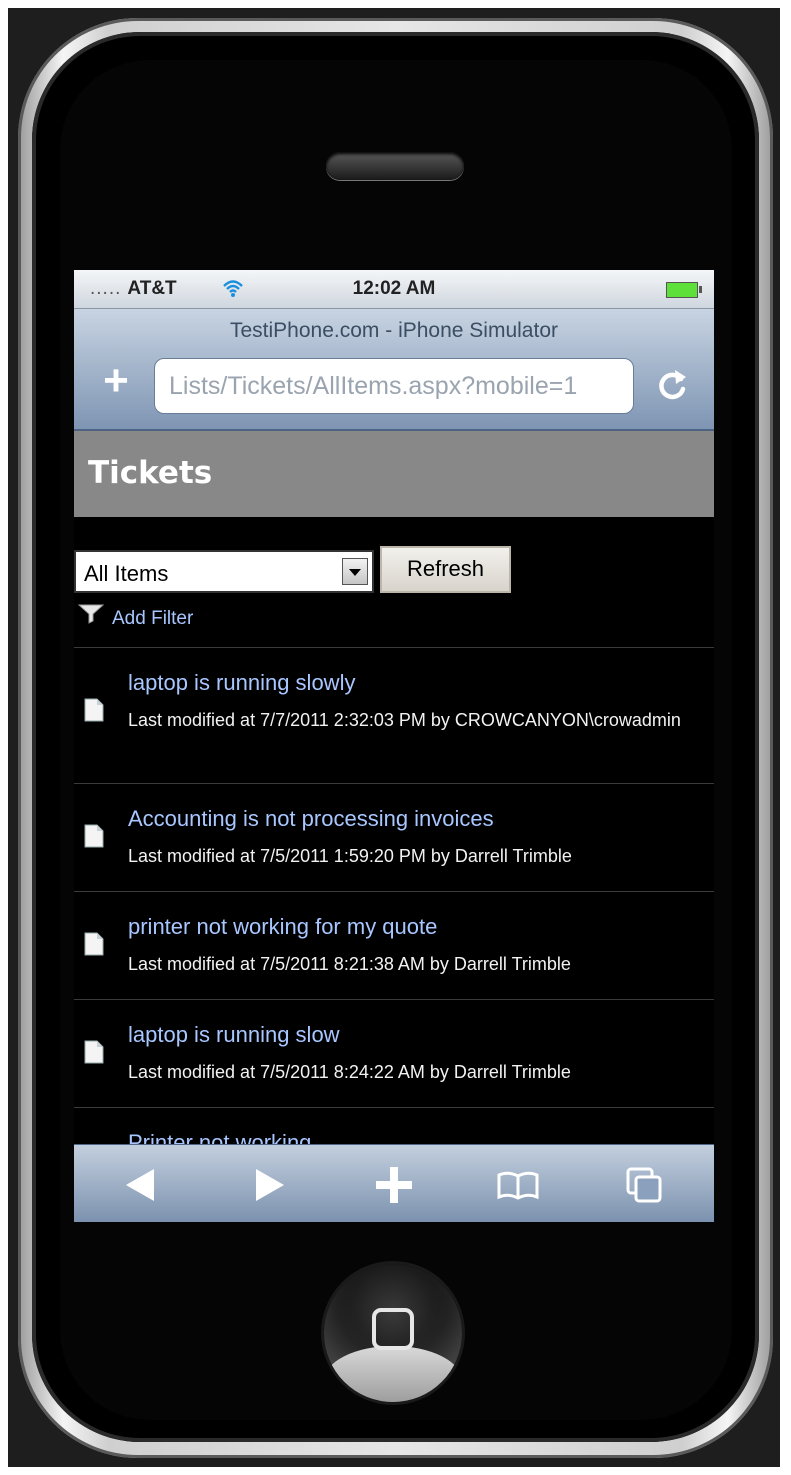 The width and height of the screenshot is (791, 1475). I want to click on view-select: All Items, so click(224, 571).